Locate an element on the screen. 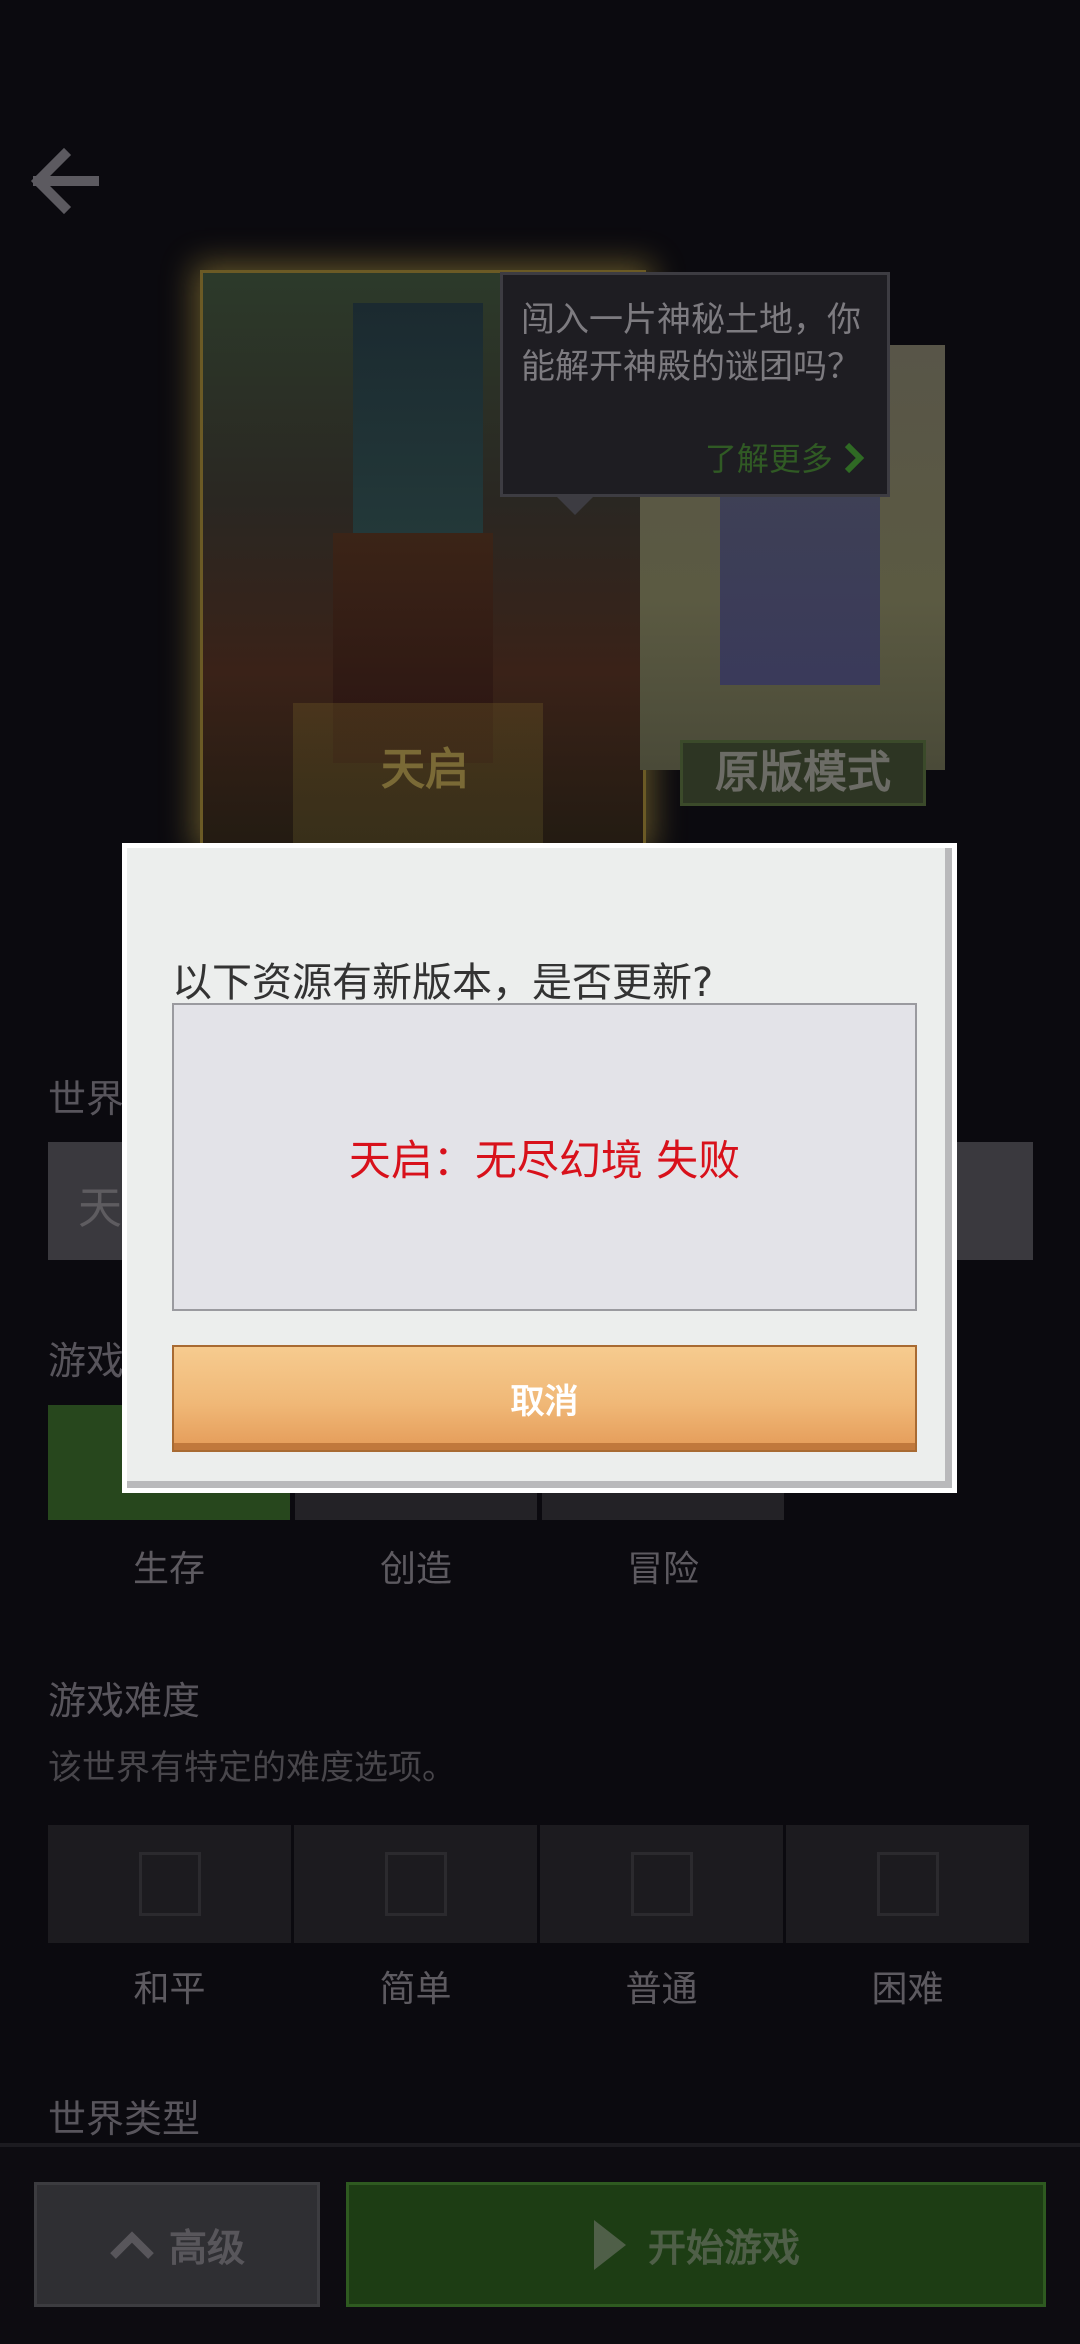 The image size is (1080, 2344). mode-label: 冒险 is located at coordinates (662, 1569).